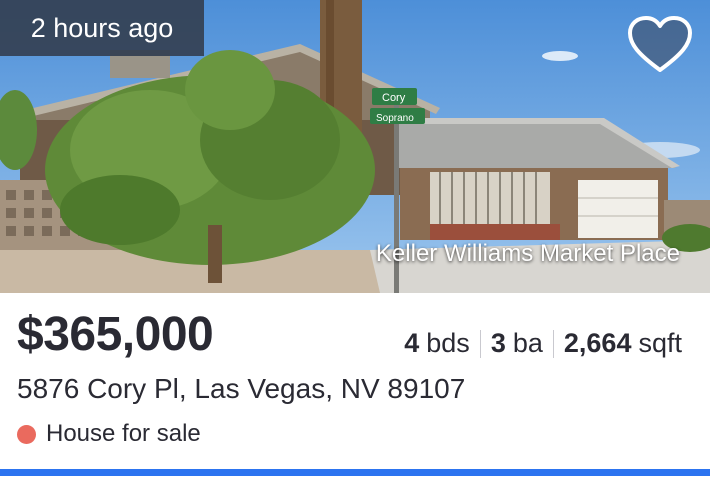 This screenshot has width=710, height=480. Describe the element at coordinates (26, 434) in the screenshot. I see `status-dot-icon` at that location.